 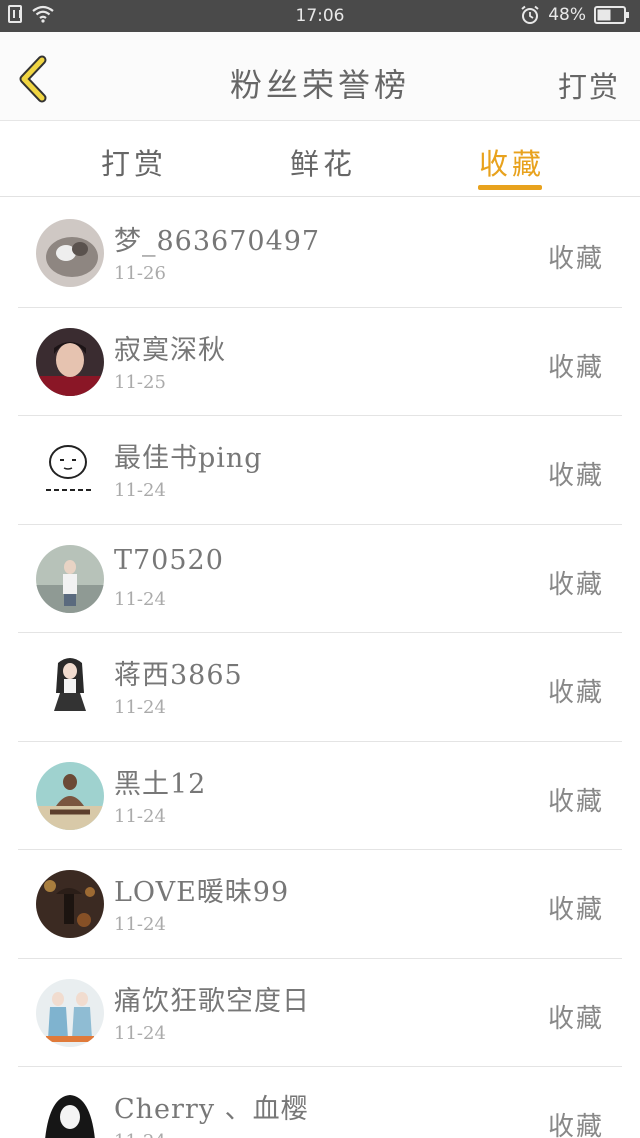 What do you see at coordinates (319, 85) in the screenshot?
I see `page-title: 粉丝荣誉榜` at bounding box center [319, 85].